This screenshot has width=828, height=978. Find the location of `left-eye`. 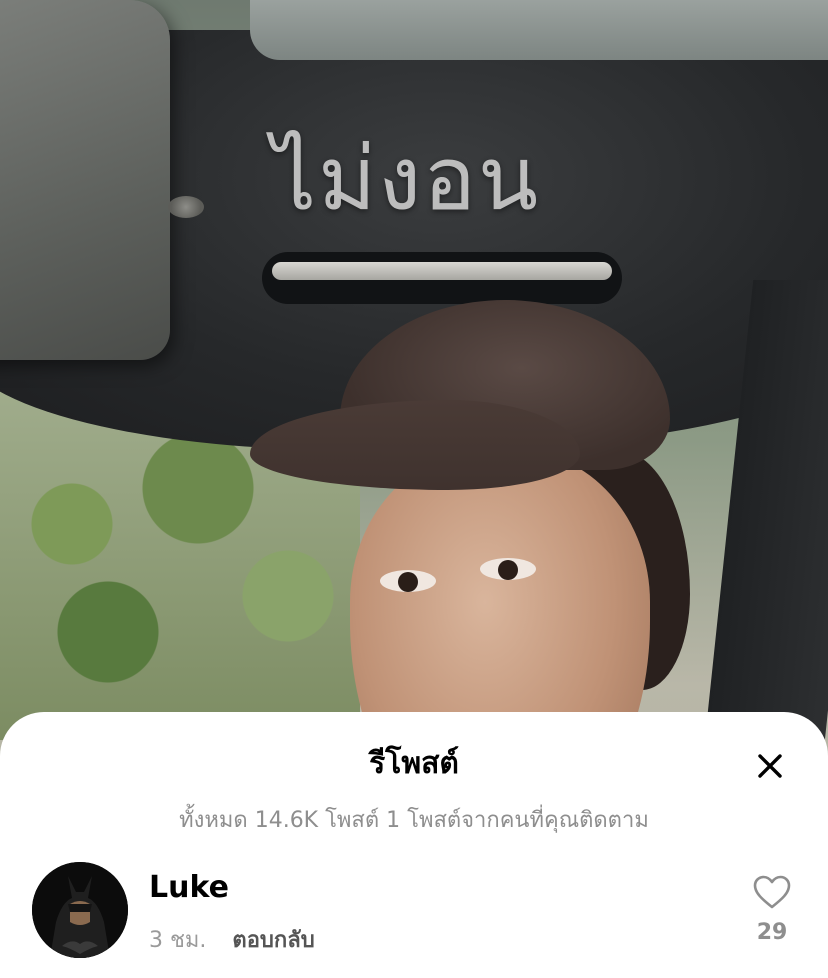

left-eye is located at coordinates (408, 581).